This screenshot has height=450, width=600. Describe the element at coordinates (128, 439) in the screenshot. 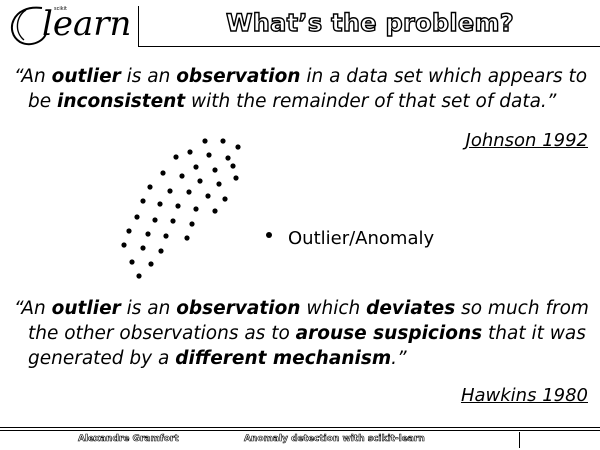

I see `footer-author: Alexandre Gramfort` at that location.